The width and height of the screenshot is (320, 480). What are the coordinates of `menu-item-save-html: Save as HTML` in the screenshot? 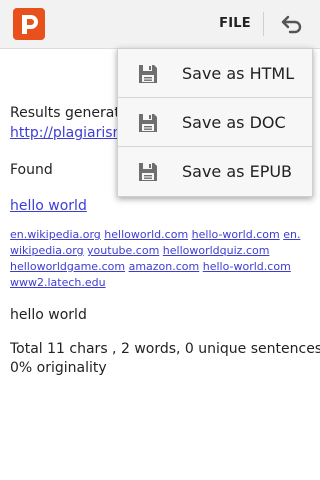 It's located at (215, 73).